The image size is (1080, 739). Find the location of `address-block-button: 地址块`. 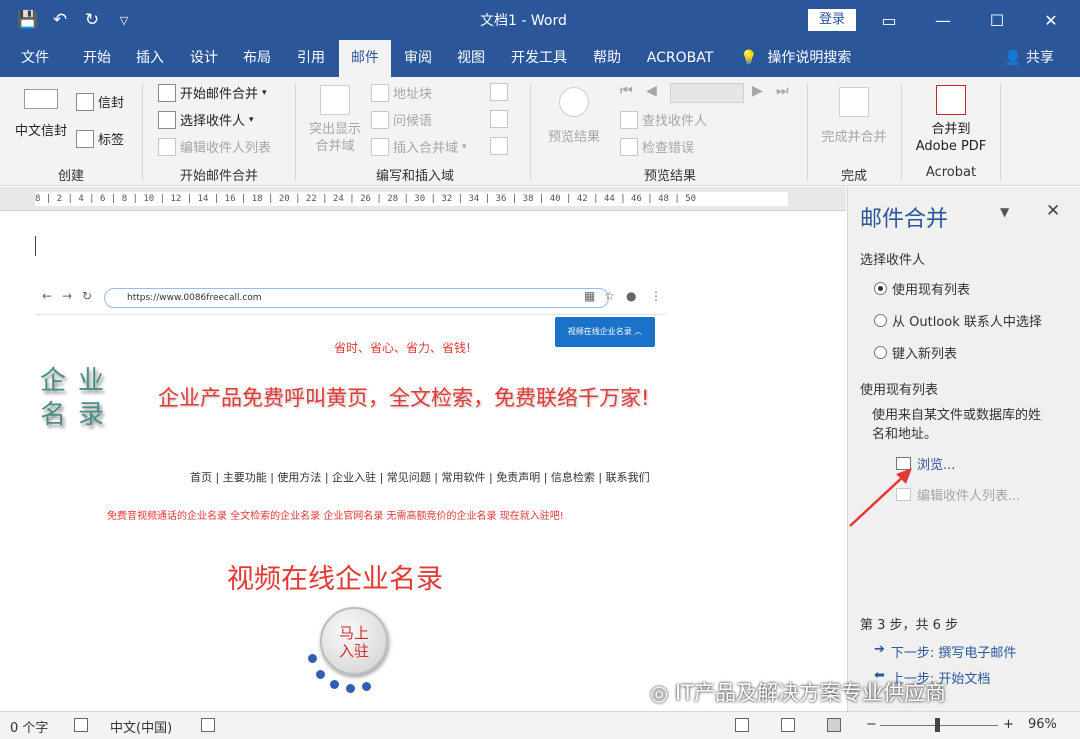

address-block-button: 地址块 is located at coordinates (401, 92).